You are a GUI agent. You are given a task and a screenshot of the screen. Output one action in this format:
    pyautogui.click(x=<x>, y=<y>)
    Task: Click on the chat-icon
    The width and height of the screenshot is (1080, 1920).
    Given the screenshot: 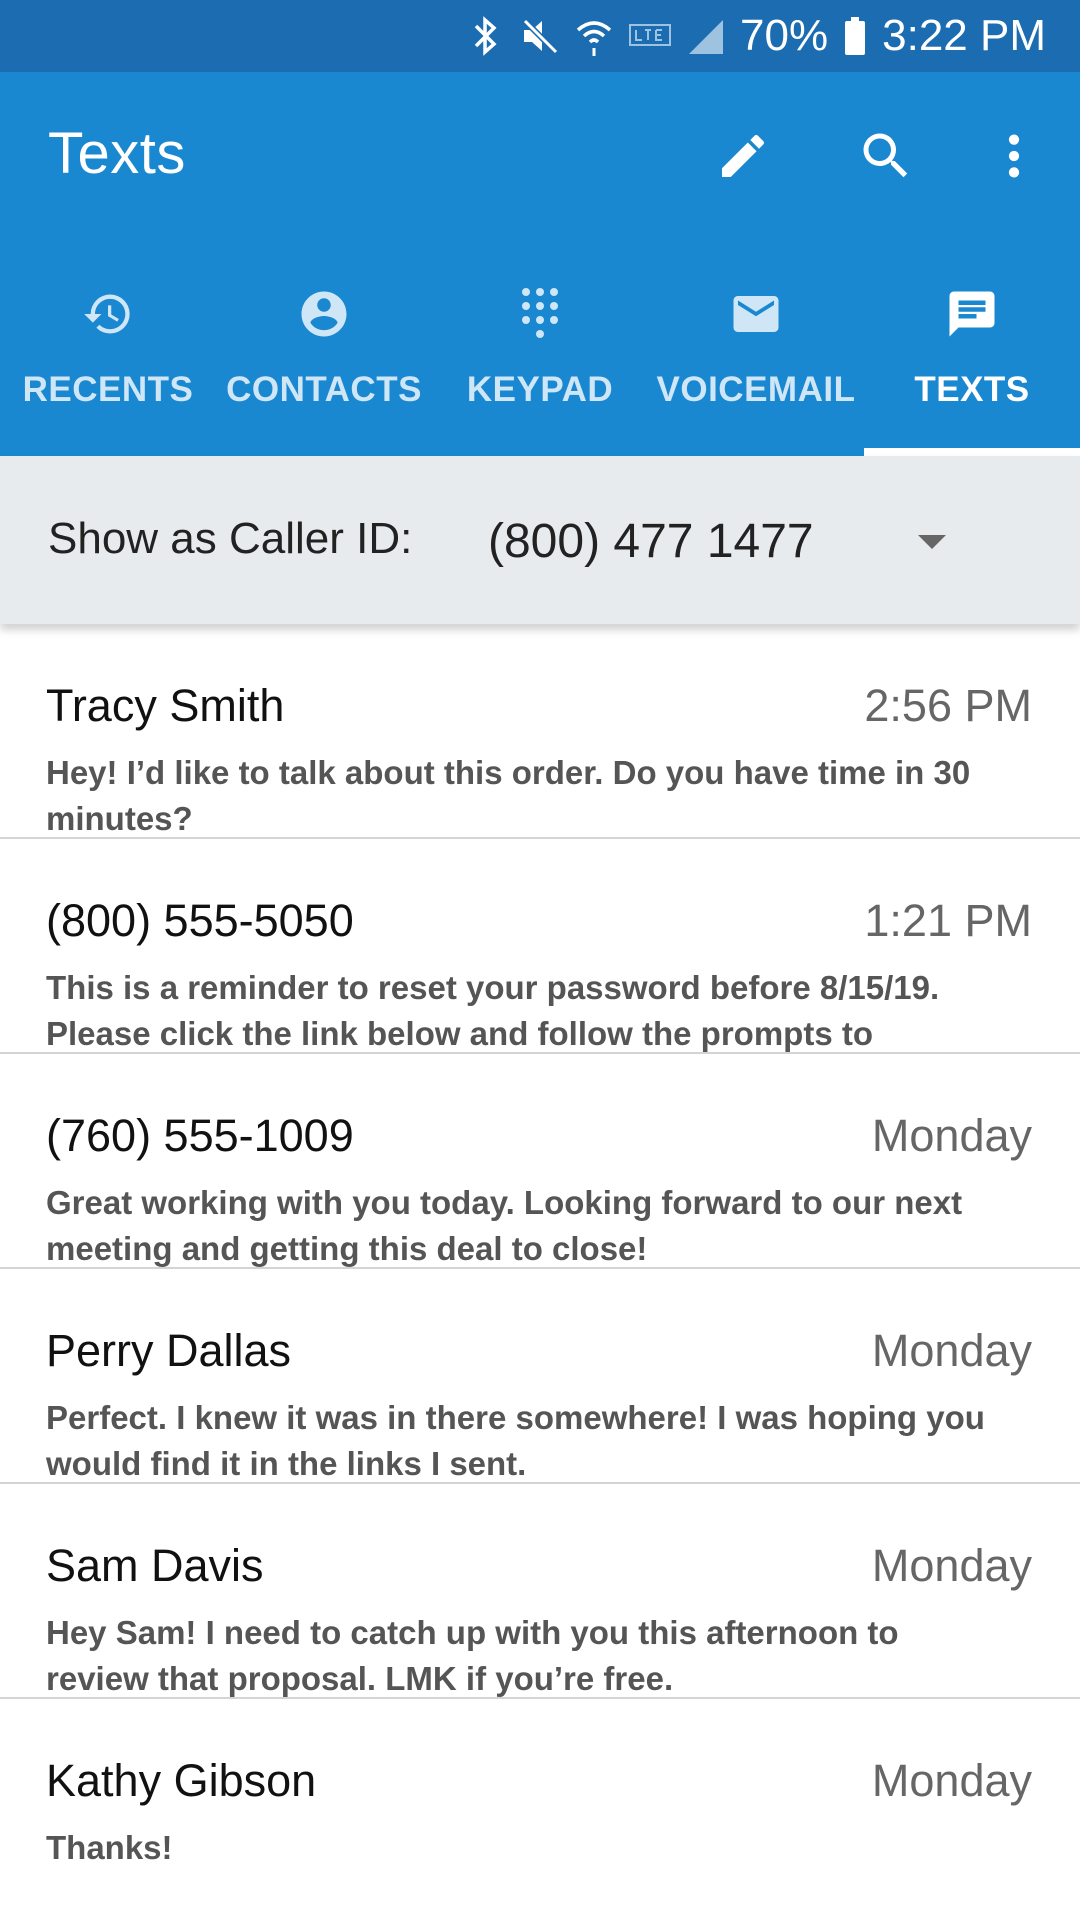 What is the action you would take?
    pyautogui.click(x=972, y=314)
    